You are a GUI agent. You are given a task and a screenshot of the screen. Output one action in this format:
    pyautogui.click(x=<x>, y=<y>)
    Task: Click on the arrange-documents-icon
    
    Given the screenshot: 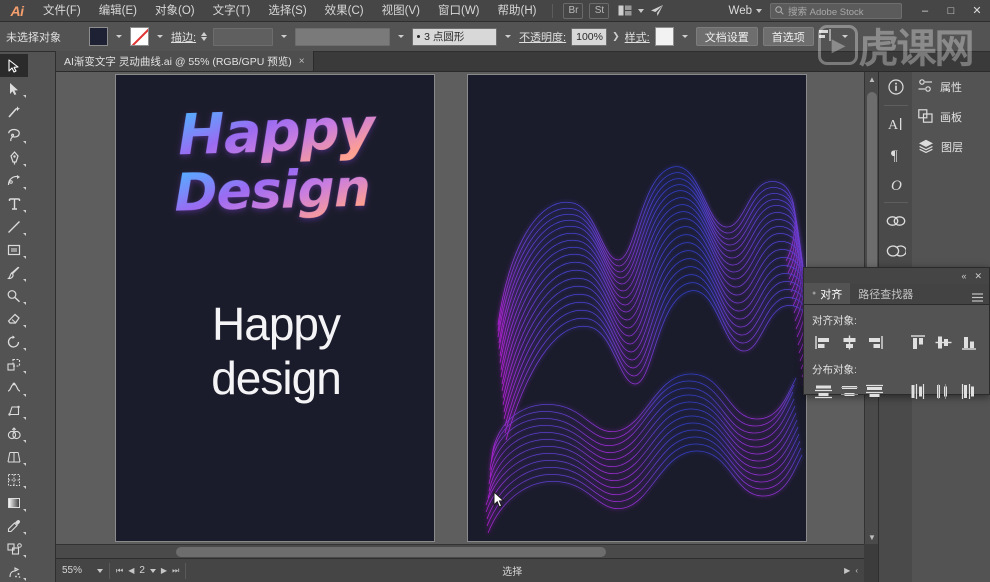 What is the action you would take?
    pyautogui.click(x=625, y=11)
    